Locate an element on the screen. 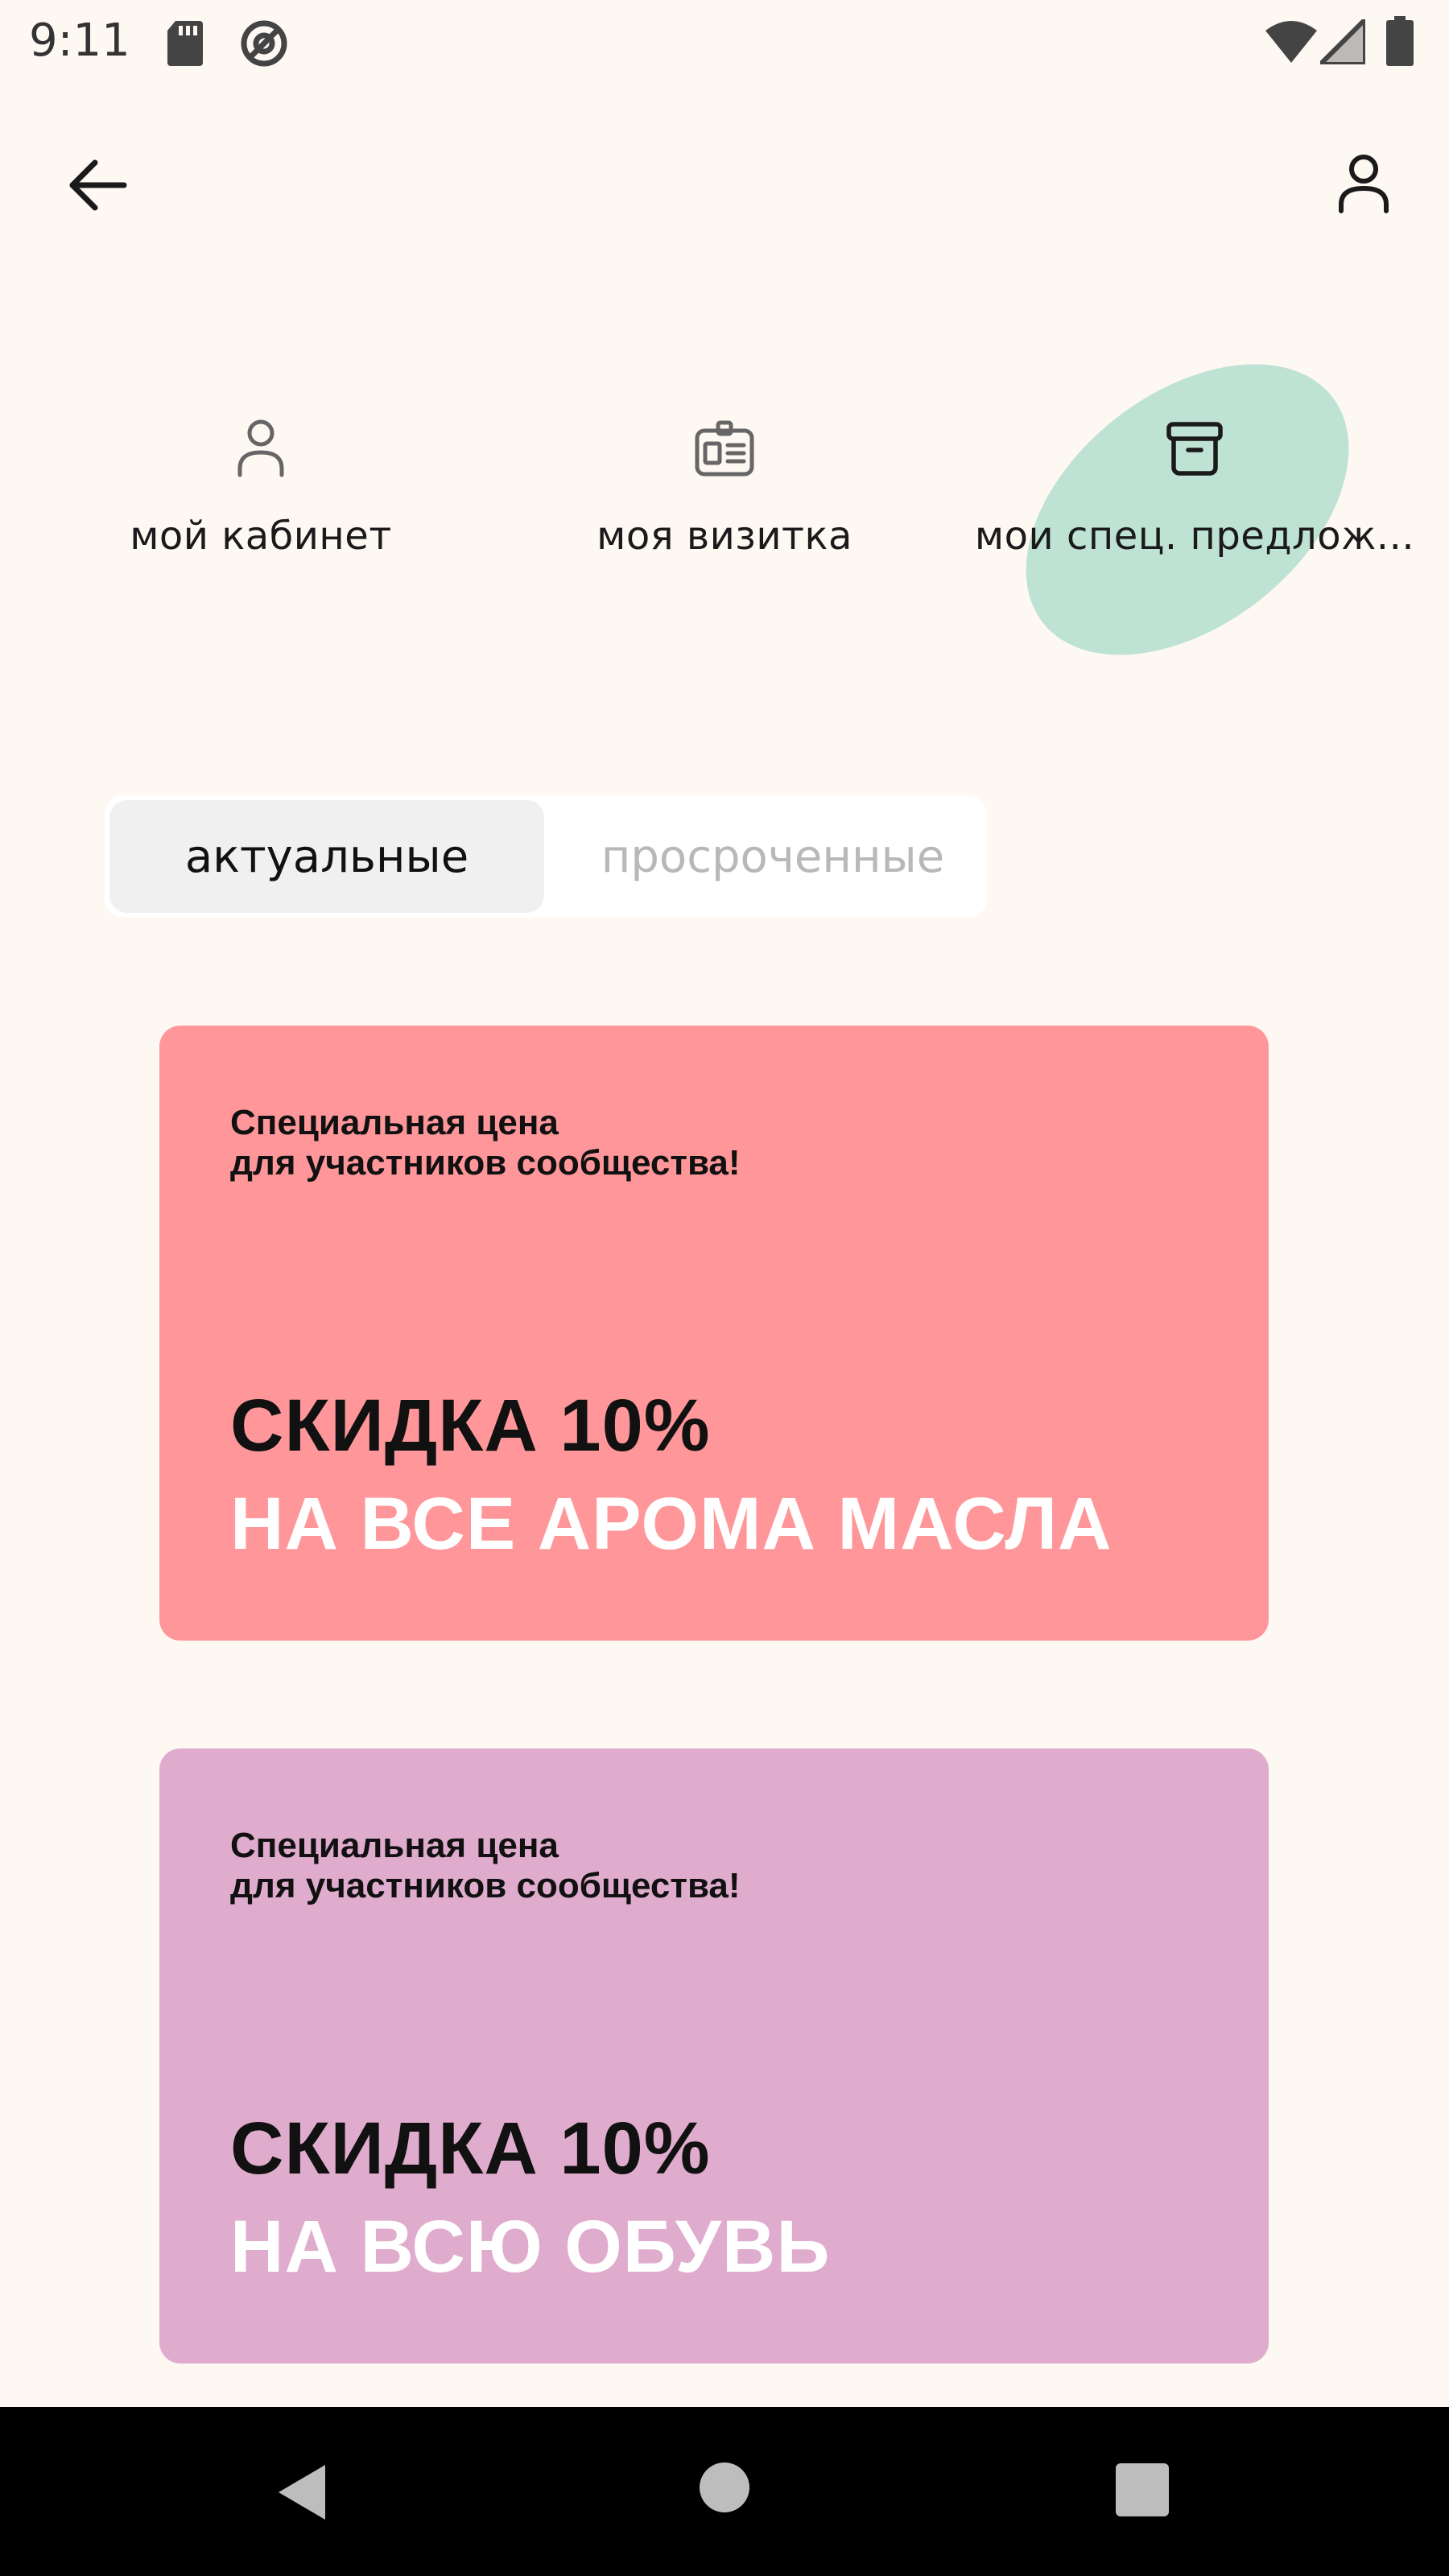 The width and height of the screenshot is (1449, 2576). sd-card-icon is located at coordinates (185, 45).